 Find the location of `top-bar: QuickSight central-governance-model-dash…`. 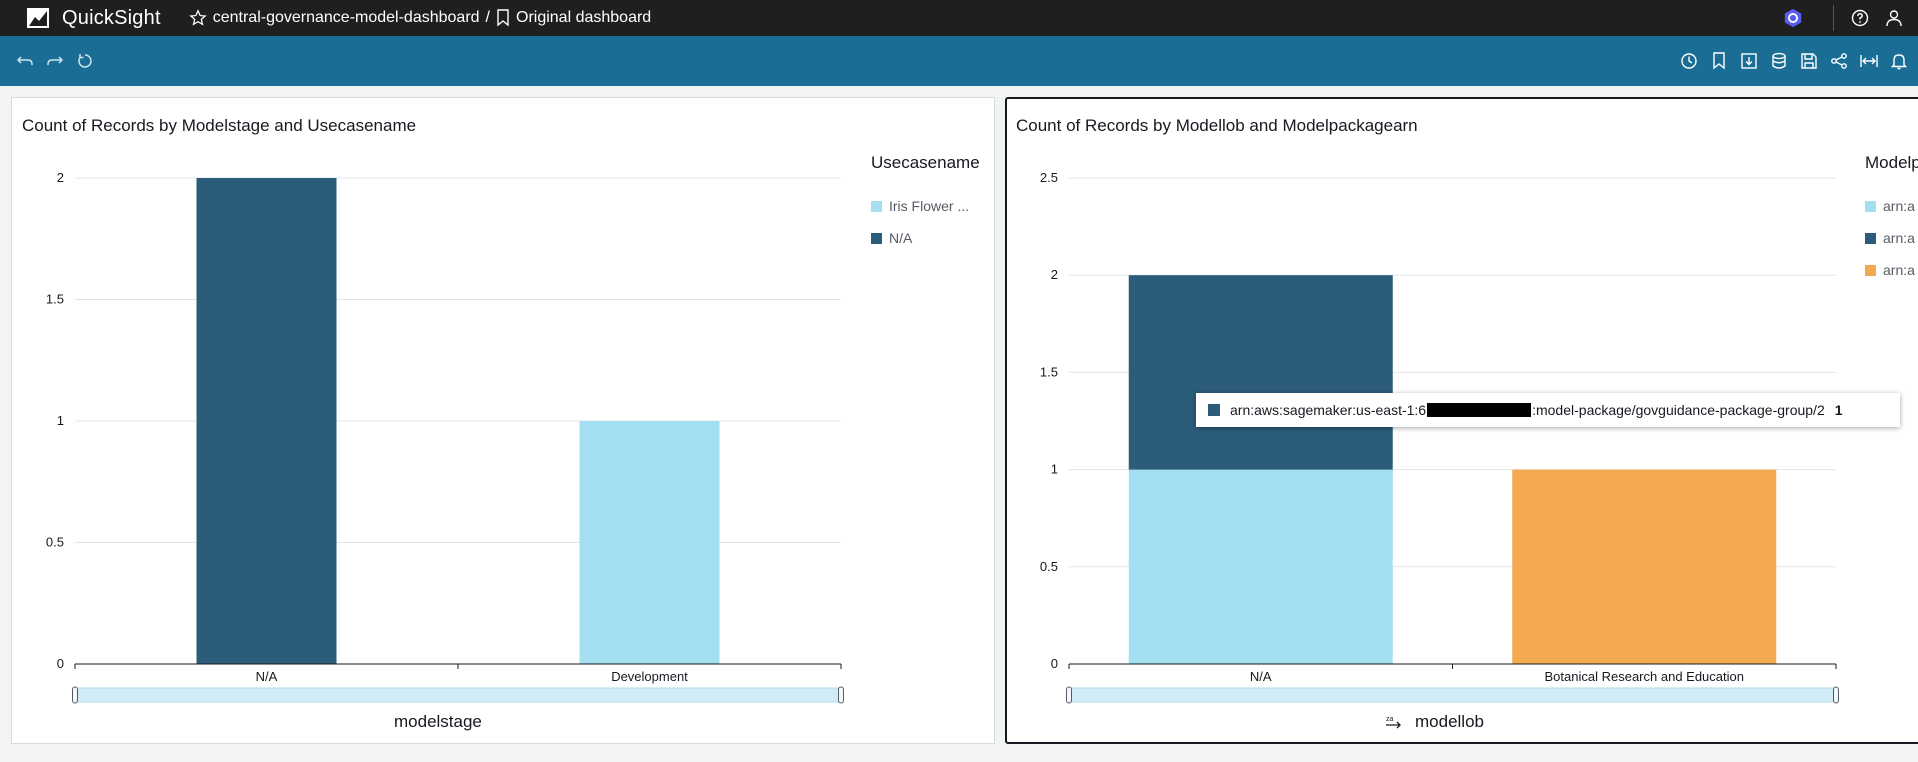

top-bar: QuickSight central-governance-model-dash… is located at coordinates (959, 18).